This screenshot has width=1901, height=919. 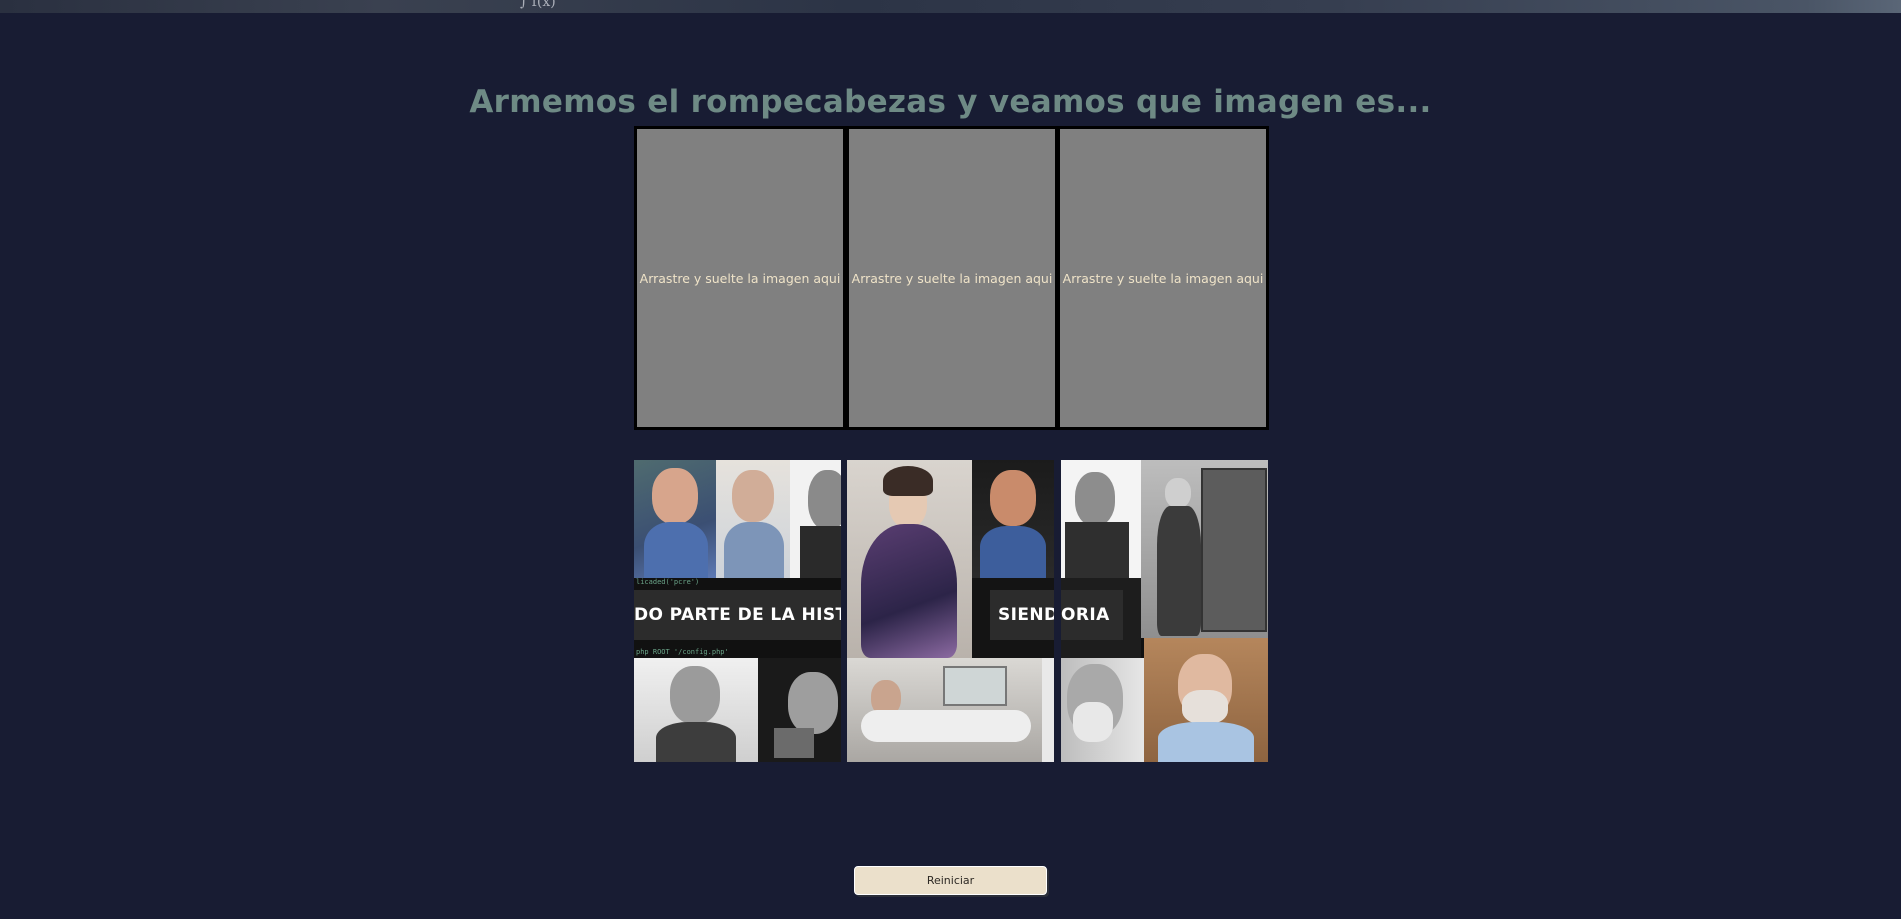 I want to click on puzzle-piece-2: SIEND, so click(x=950, y=611).